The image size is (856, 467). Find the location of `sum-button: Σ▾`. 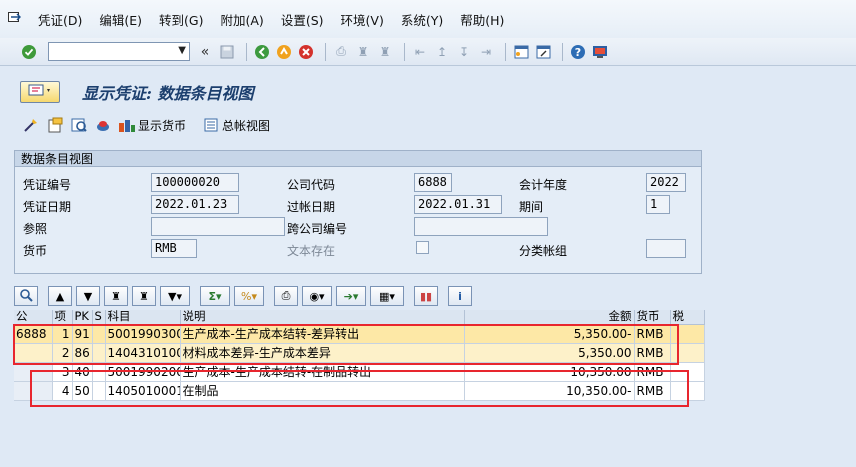

sum-button: Σ▾ is located at coordinates (215, 296).